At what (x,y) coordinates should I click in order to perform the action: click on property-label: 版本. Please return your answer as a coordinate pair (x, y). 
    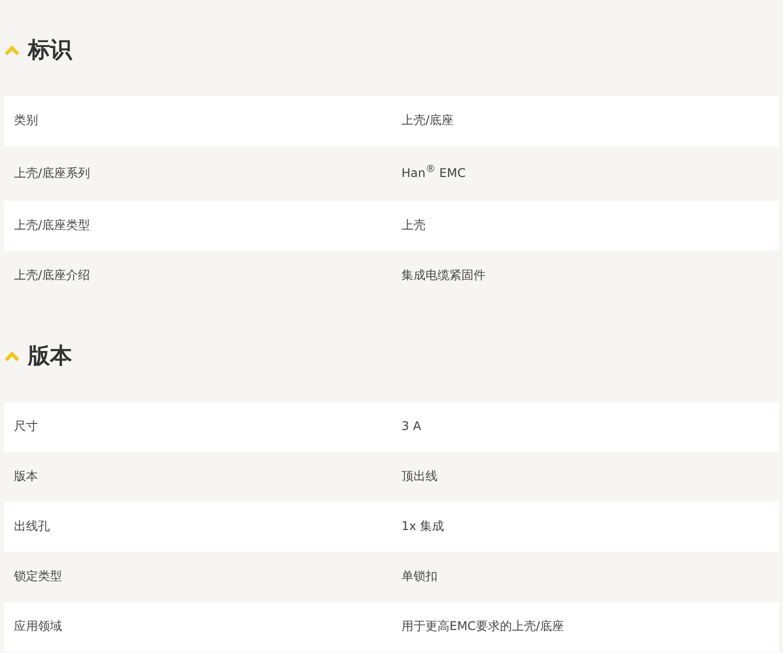
    Looking at the image, I should click on (26, 477).